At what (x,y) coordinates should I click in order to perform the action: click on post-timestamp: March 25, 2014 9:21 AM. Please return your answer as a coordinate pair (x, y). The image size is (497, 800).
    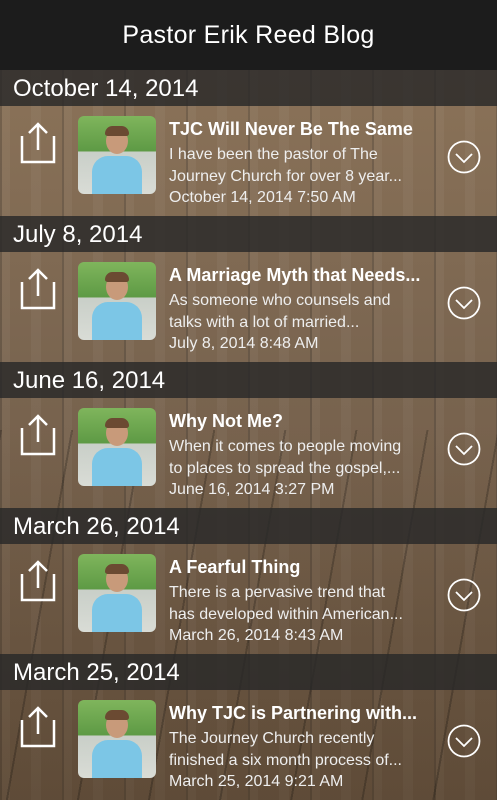
    Looking at the image, I should click on (256, 781).